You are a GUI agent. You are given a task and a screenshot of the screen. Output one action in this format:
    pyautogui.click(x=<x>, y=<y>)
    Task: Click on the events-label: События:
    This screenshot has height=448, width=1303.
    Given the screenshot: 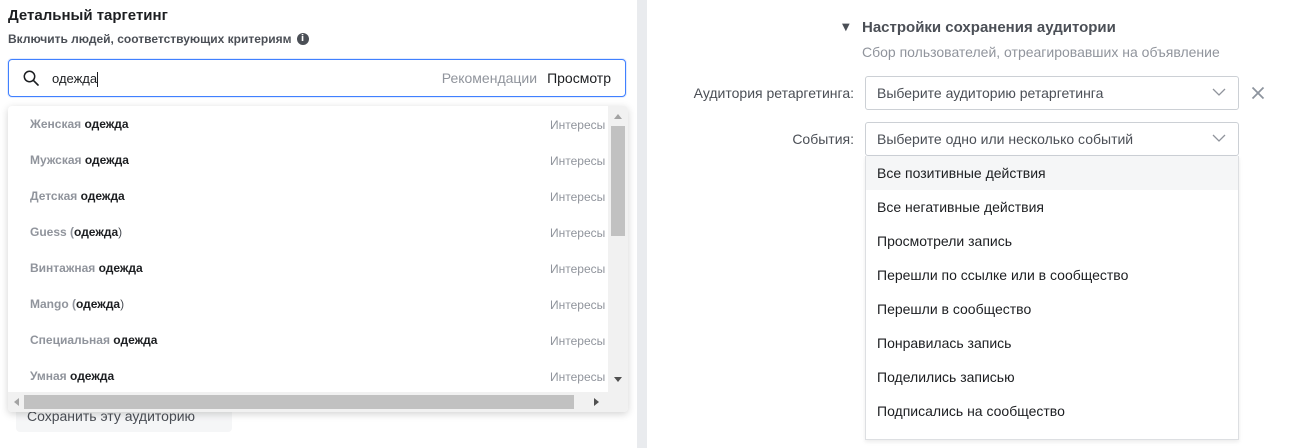 What is the action you would take?
    pyautogui.click(x=823, y=139)
    